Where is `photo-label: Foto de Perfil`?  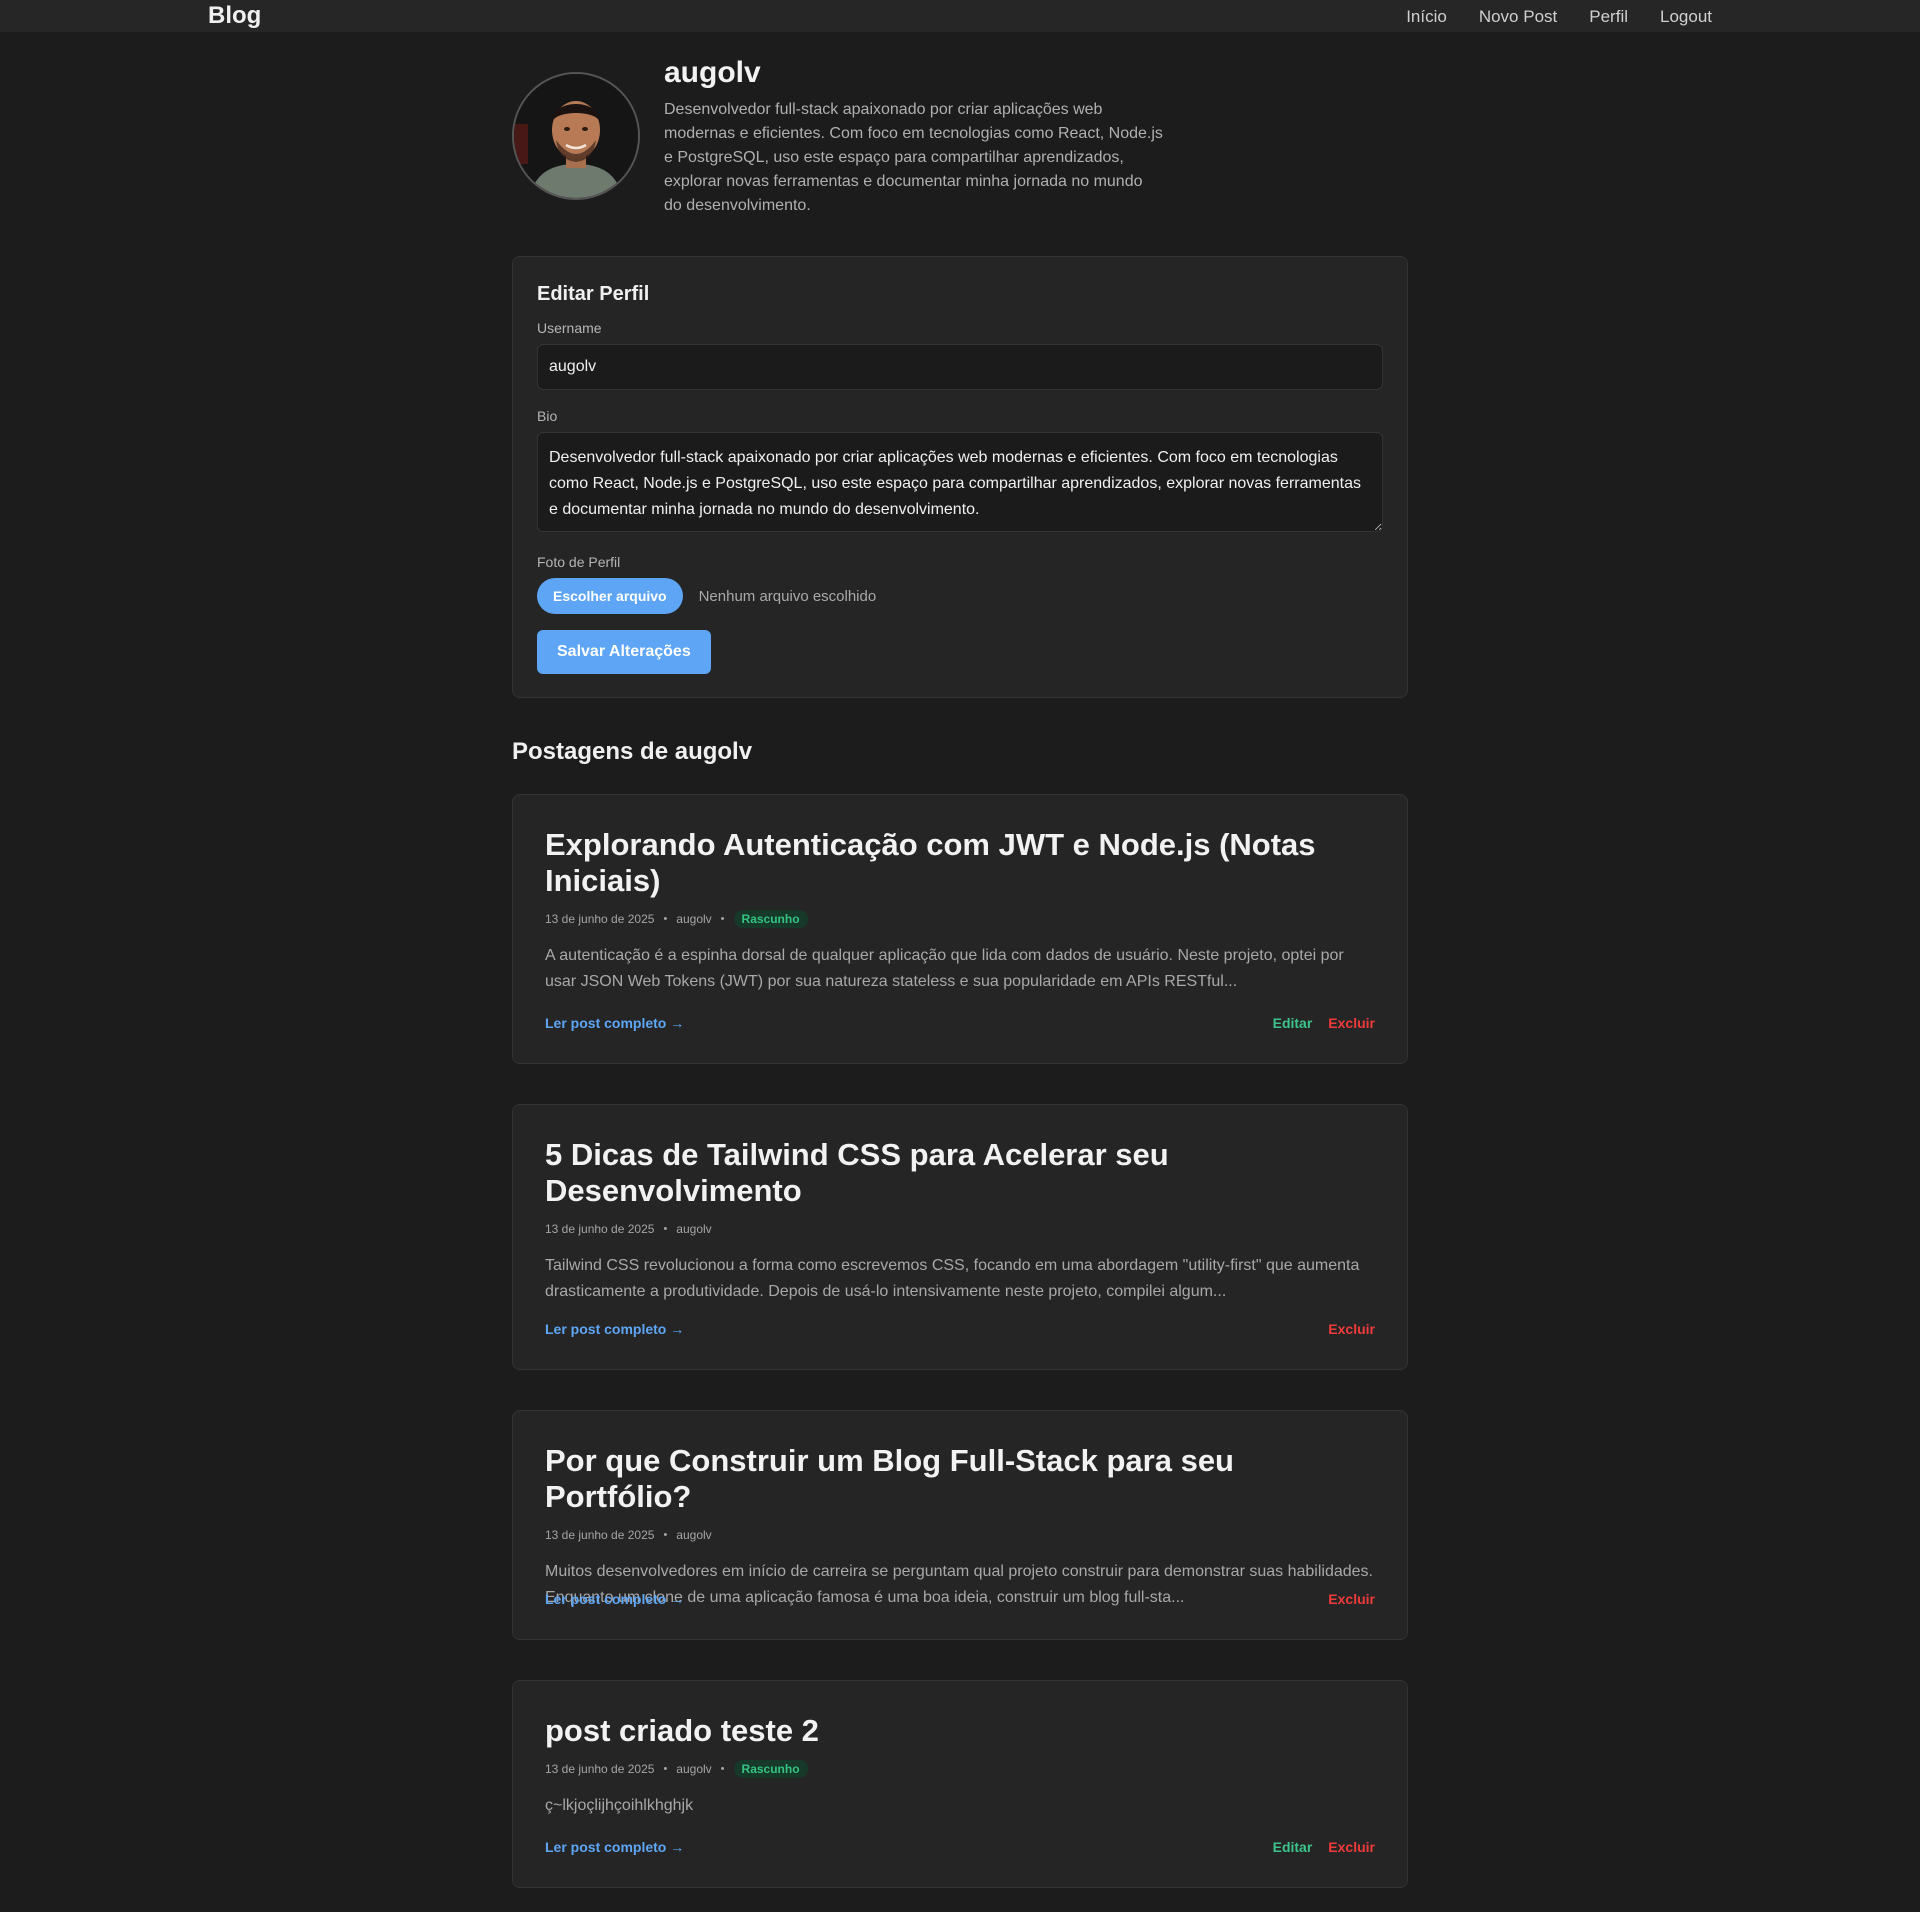
photo-label: Foto de Perfil is located at coordinates (579, 562).